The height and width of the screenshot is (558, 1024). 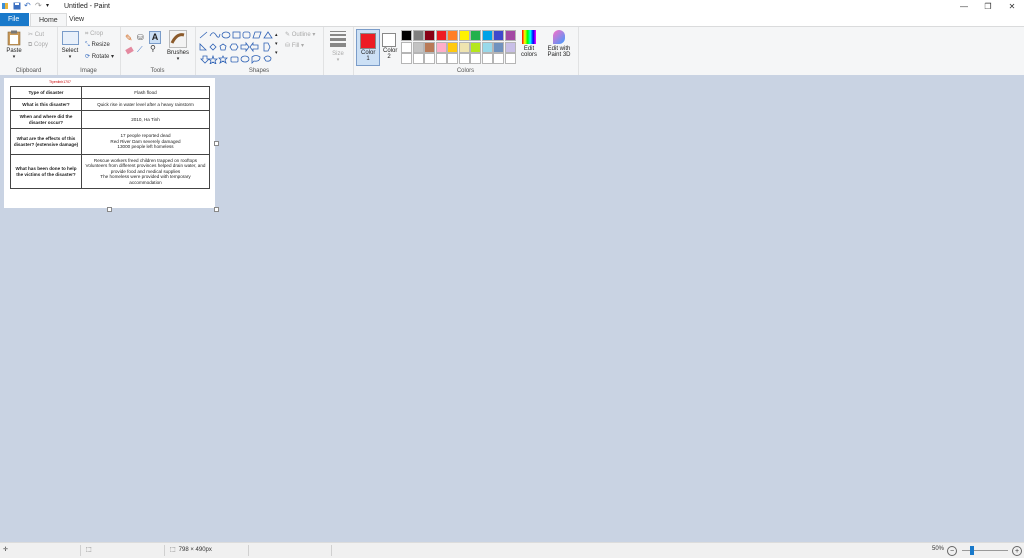 What do you see at coordinates (300, 34) in the screenshot?
I see `outline-button: ✎ Outline ▾` at bounding box center [300, 34].